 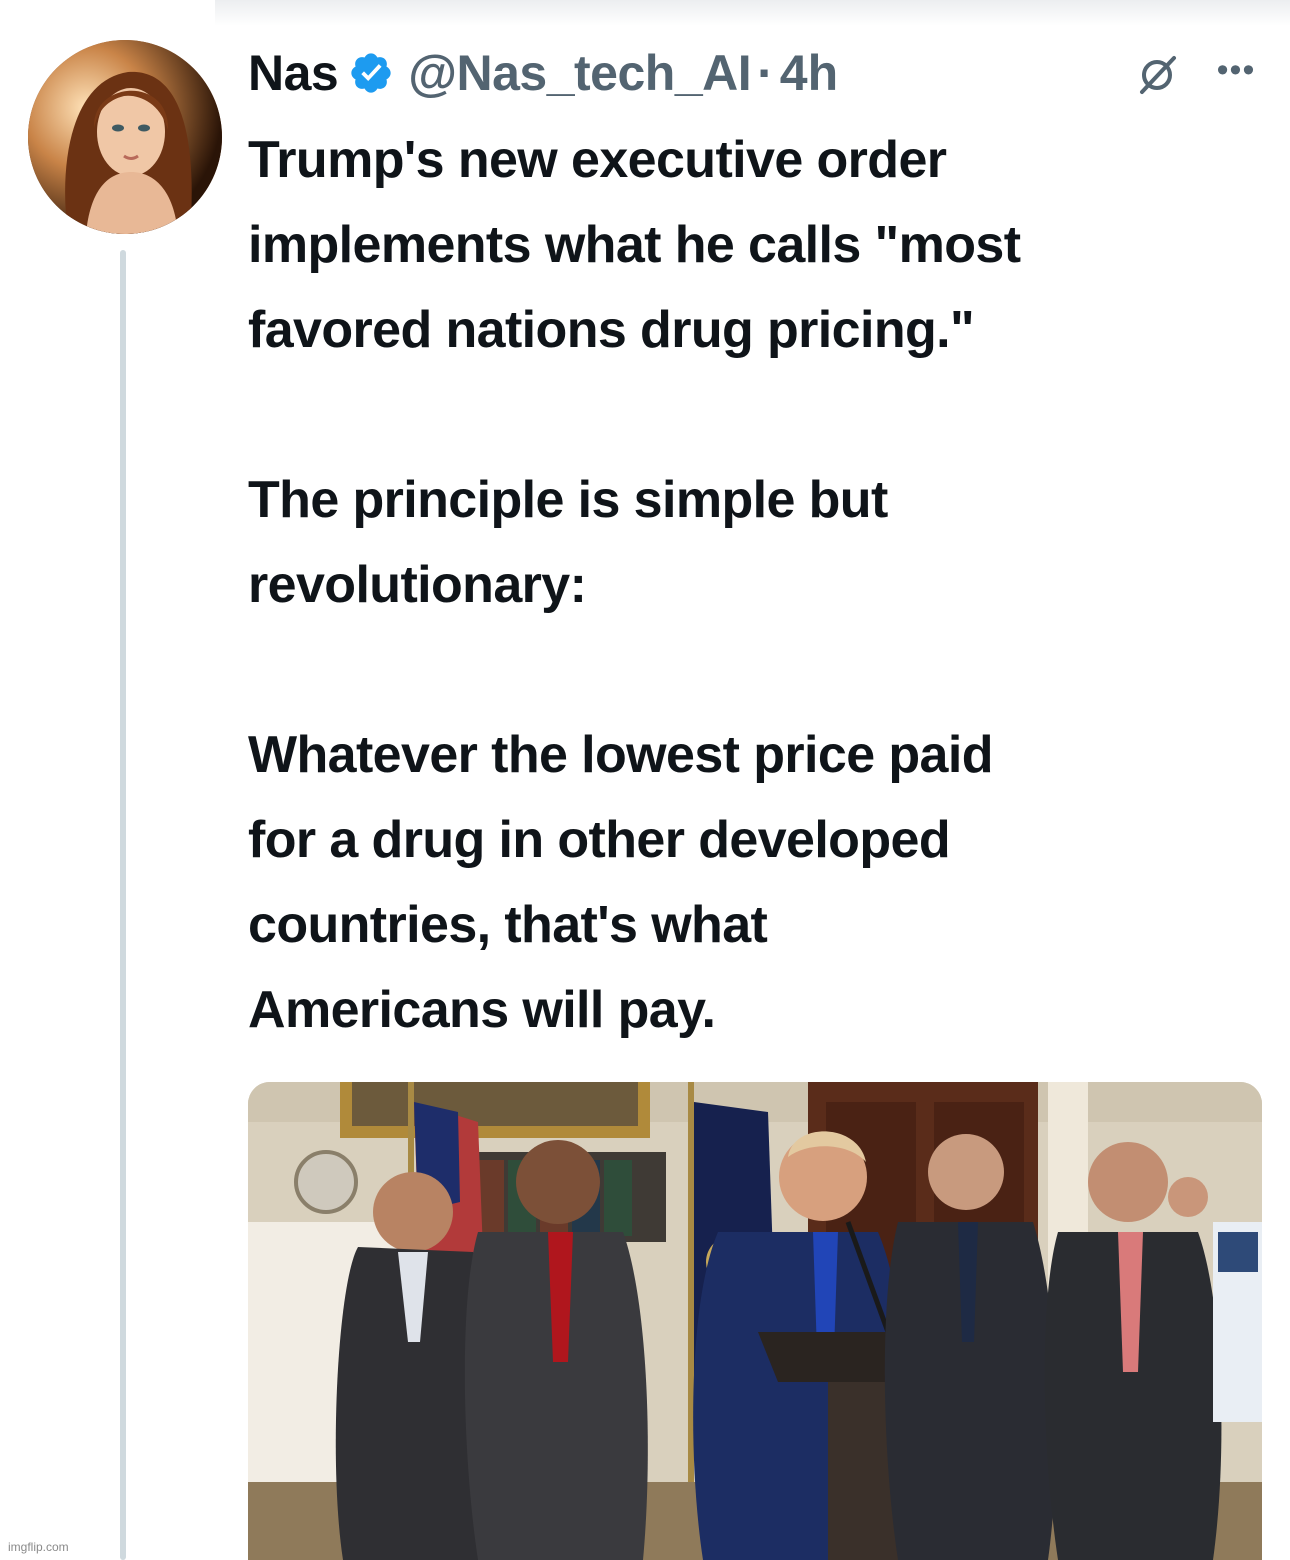 What do you see at coordinates (123, 905) in the screenshot?
I see `thread-line` at bounding box center [123, 905].